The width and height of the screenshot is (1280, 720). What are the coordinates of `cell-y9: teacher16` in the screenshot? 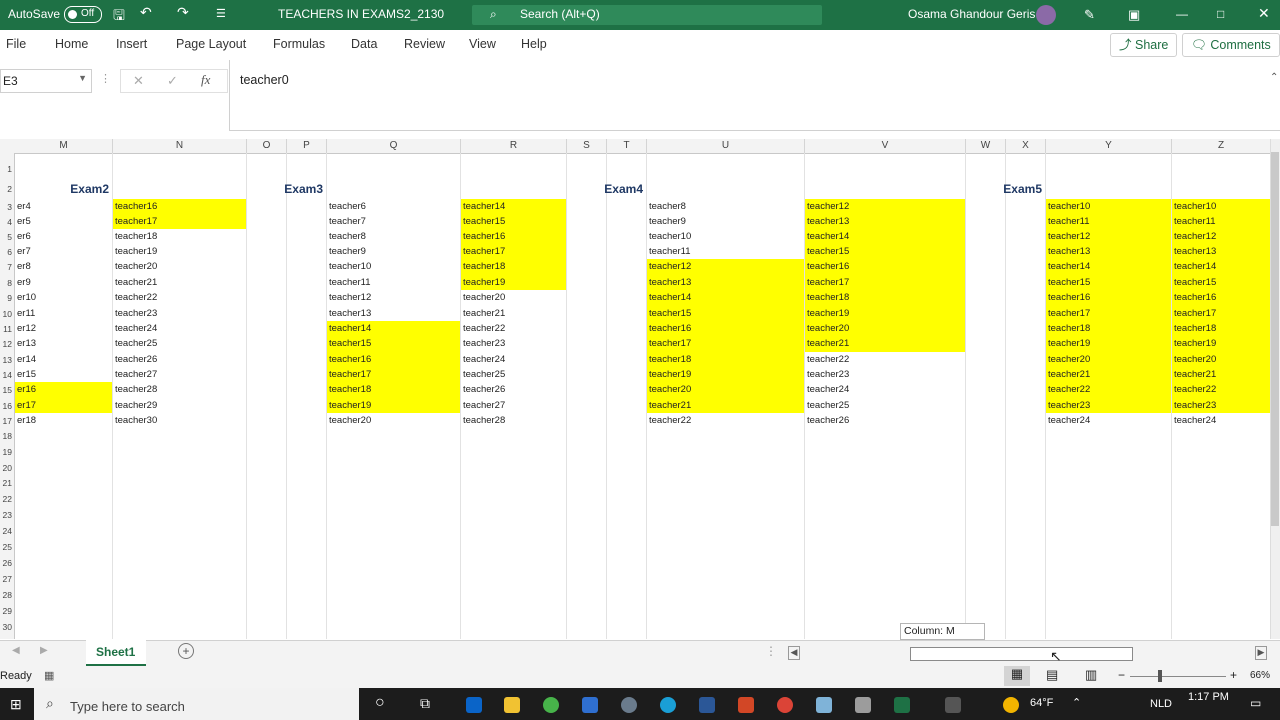 It's located at (1108, 298).